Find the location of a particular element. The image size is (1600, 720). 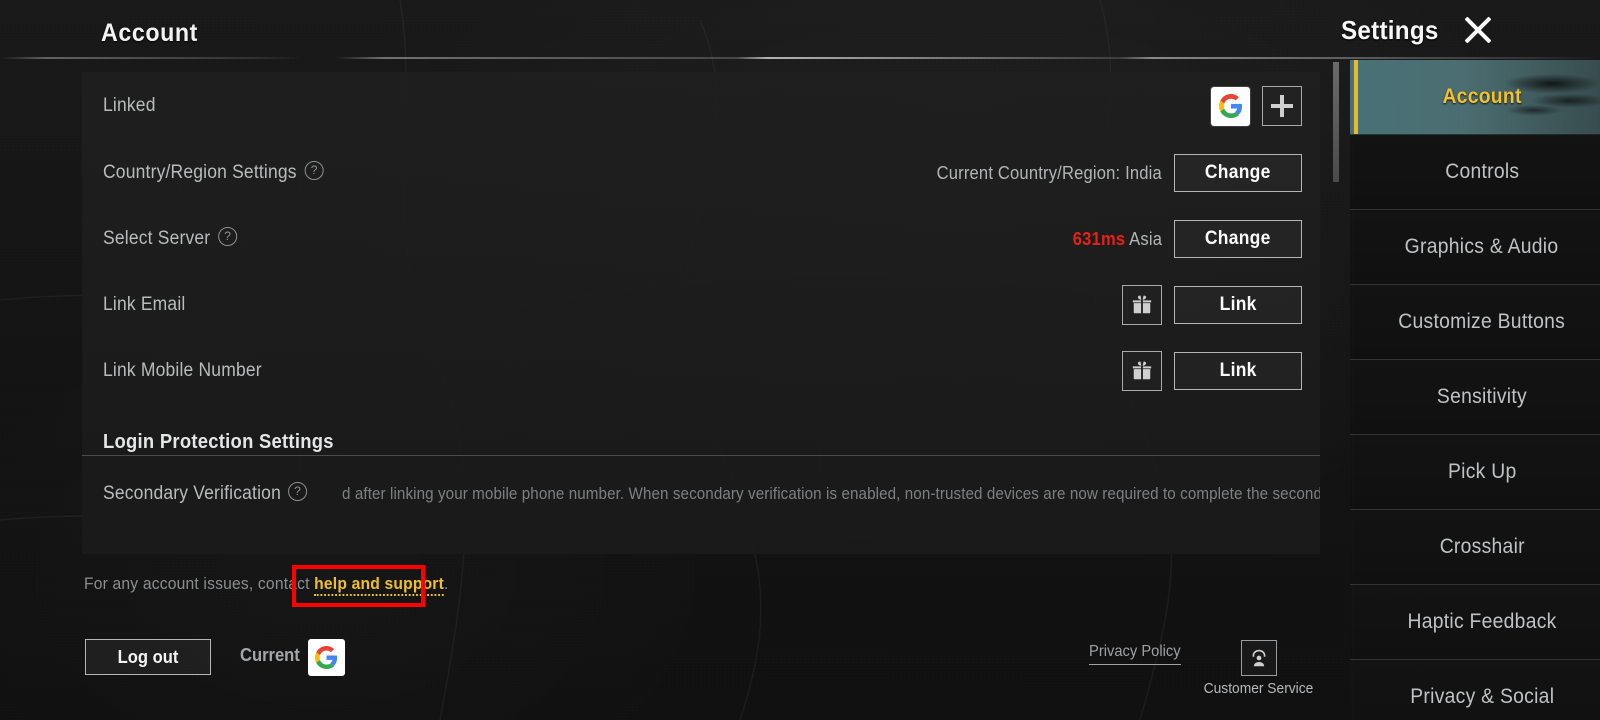

link-mobile-button: Link is located at coordinates (1238, 371).